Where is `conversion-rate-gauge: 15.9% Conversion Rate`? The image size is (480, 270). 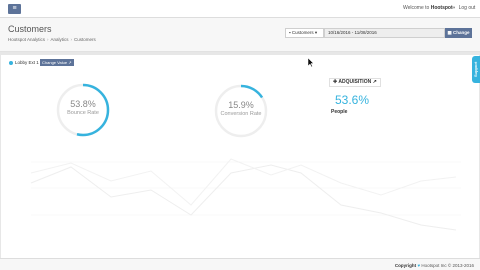
conversion-rate-gauge: 15.9% Conversion Rate is located at coordinates (241, 111).